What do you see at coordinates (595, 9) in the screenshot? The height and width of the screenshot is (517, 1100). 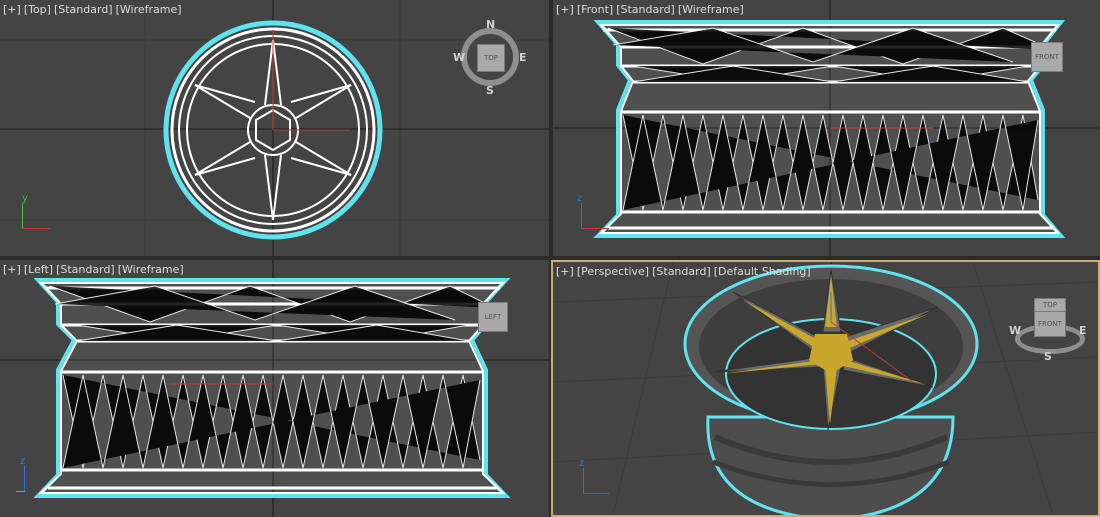 I see `viewport-view-menu: [Front]` at bounding box center [595, 9].